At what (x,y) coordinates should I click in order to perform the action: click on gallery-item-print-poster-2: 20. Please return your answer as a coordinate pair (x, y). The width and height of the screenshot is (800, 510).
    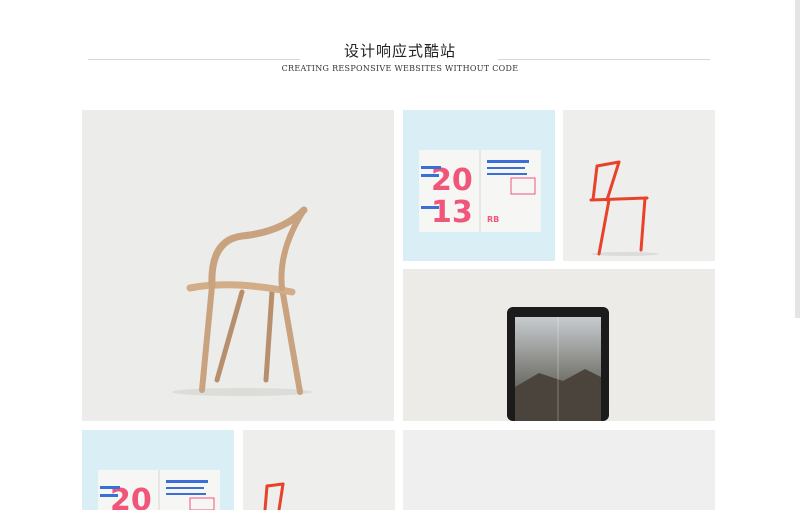
    Looking at the image, I should click on (158, 470).